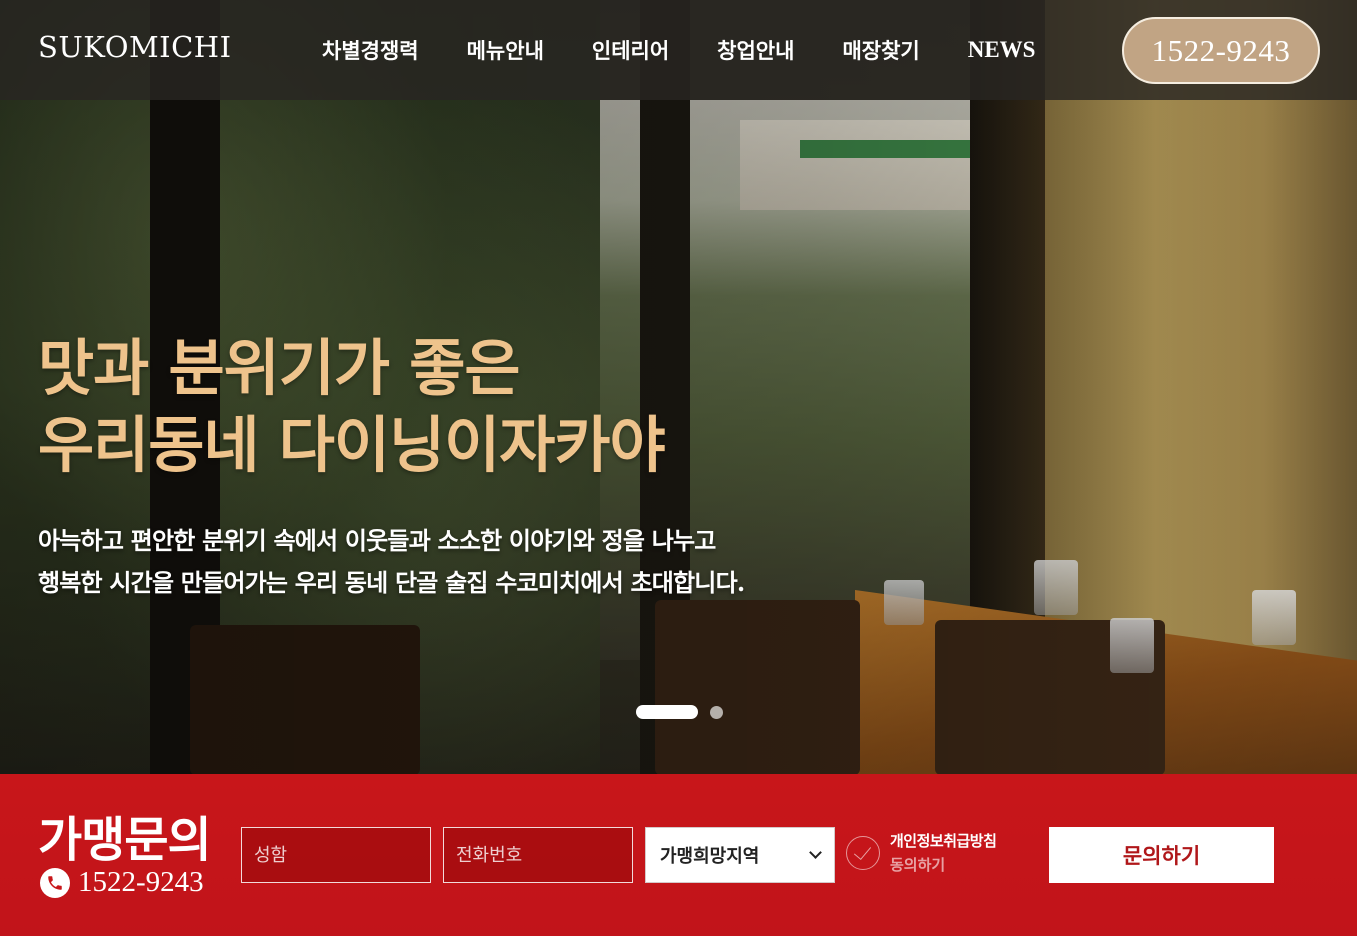 The width and height of the screenshot is (1357, 936). I want to click on inquiry-phone-number: 1522-9243, so click(141, 882).